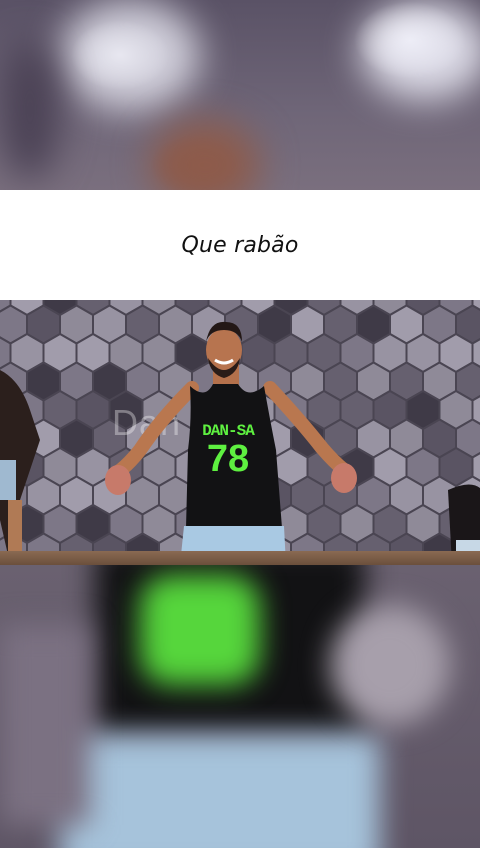 The width and height of the screenshot is (480, 848). I want to click on stage-floor, so click(240, 558).